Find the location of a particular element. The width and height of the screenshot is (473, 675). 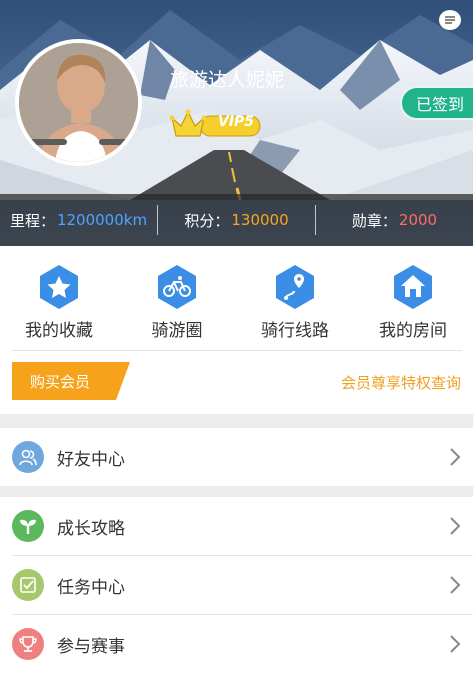

nav-my-room: 我的房间 is located at coordinates (413, 302).